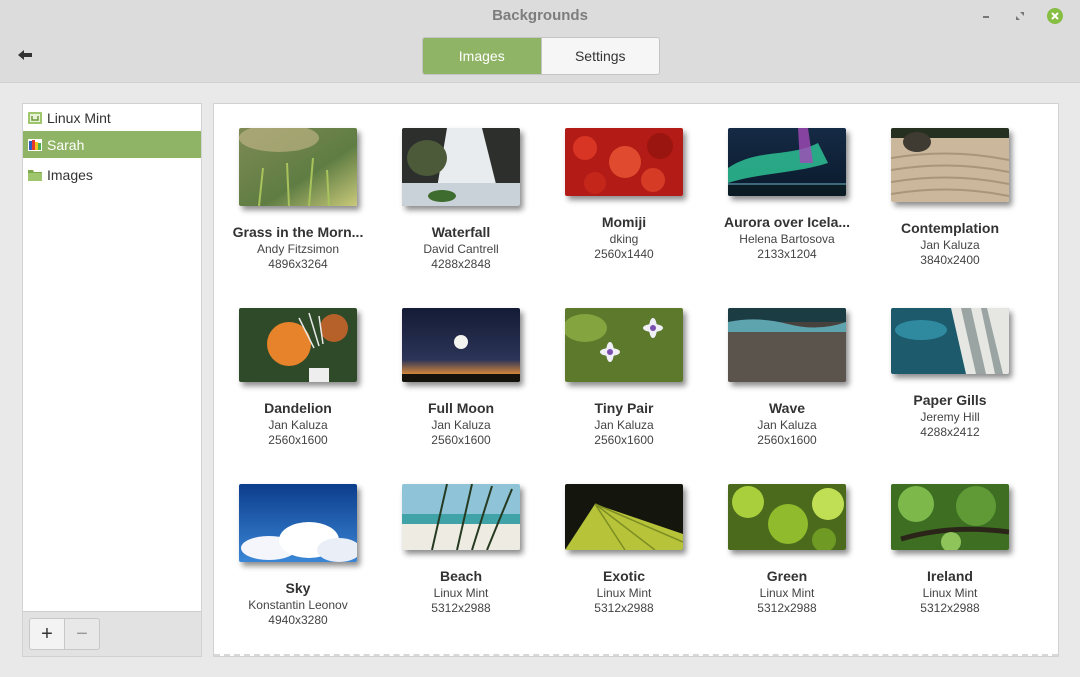 Image resolution: width=1080 pixels, height=677 pixels. What do you see at coordinates (623, 576) in the screenshot?
I see `wallpaper-title: Exotic` at bounding box center [623, 576].